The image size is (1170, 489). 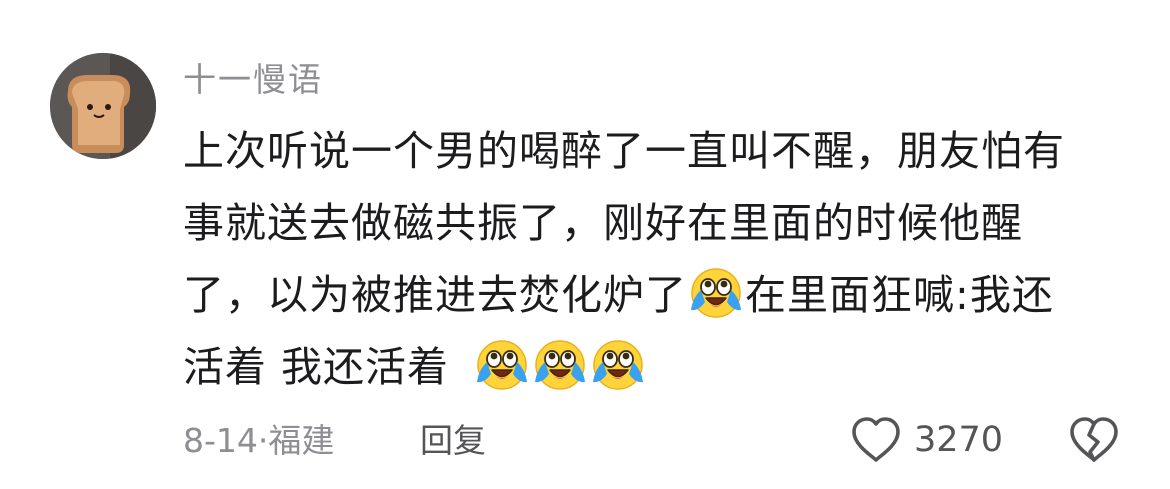 I want to click on reply-button: 回复, so click(x=453, y=441).